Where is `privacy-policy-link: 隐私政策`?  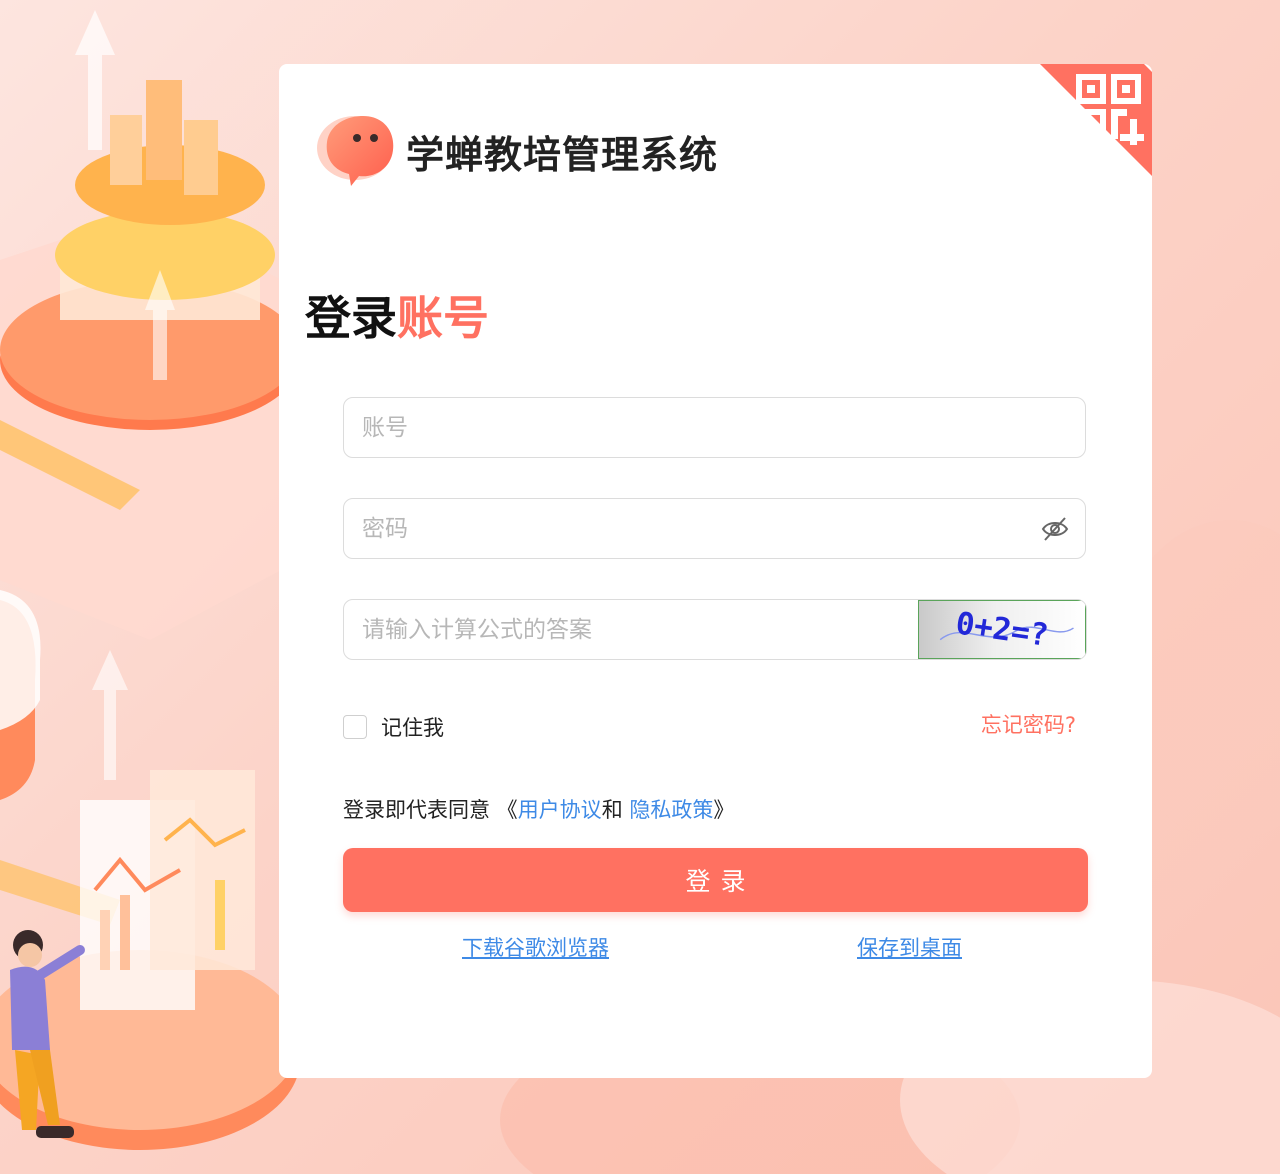 privacy-policy-link: 隐私政策 is located at coordinates (671, 810).